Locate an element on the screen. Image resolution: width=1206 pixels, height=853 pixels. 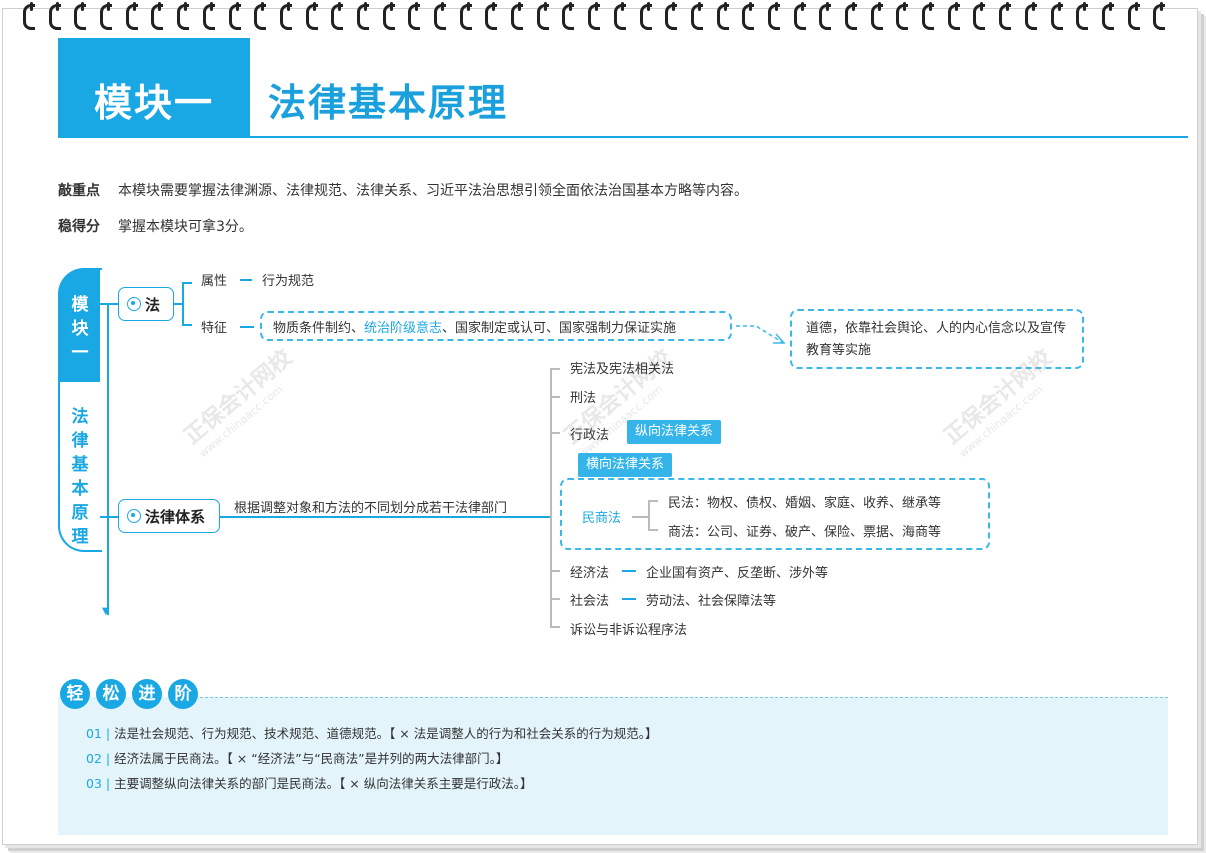
dept-criminal: 刑法 is located at coordinates (583, 398).